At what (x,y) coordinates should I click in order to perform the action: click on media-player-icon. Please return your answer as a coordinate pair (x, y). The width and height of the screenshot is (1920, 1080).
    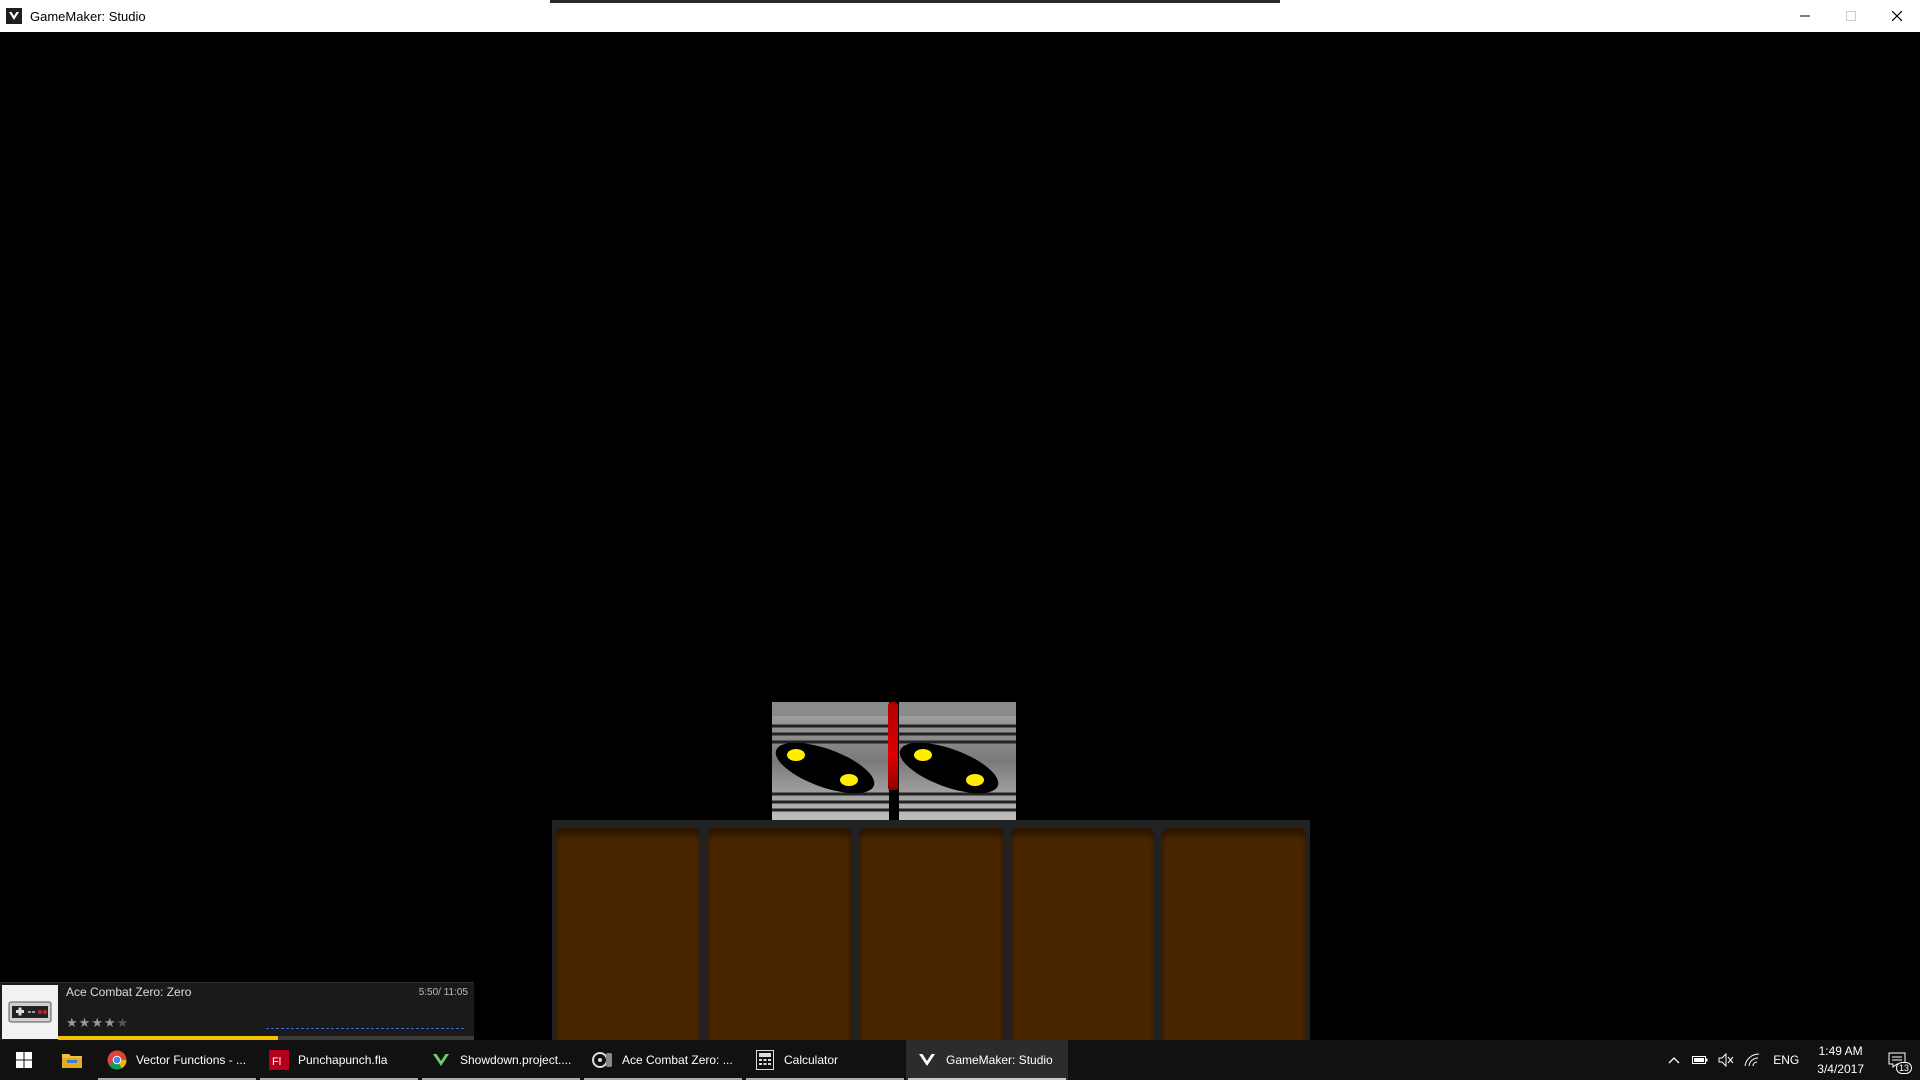
    Looking at the image, I should click on (603, 1060).